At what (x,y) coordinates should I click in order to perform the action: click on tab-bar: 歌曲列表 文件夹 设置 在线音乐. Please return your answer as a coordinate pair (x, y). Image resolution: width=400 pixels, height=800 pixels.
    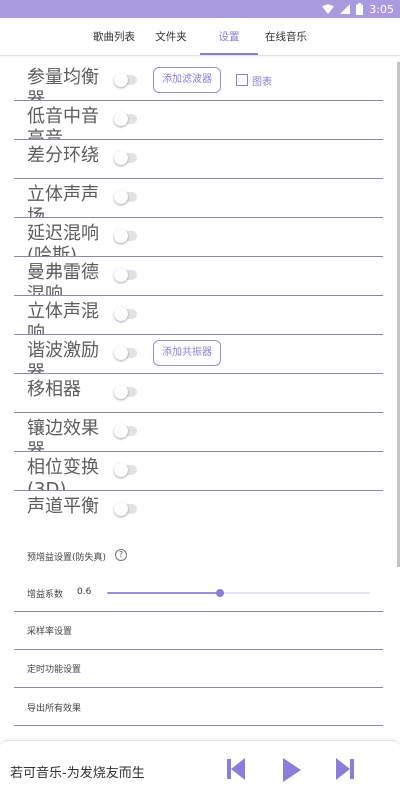
    Looking at the image, I should click on (200, 37).